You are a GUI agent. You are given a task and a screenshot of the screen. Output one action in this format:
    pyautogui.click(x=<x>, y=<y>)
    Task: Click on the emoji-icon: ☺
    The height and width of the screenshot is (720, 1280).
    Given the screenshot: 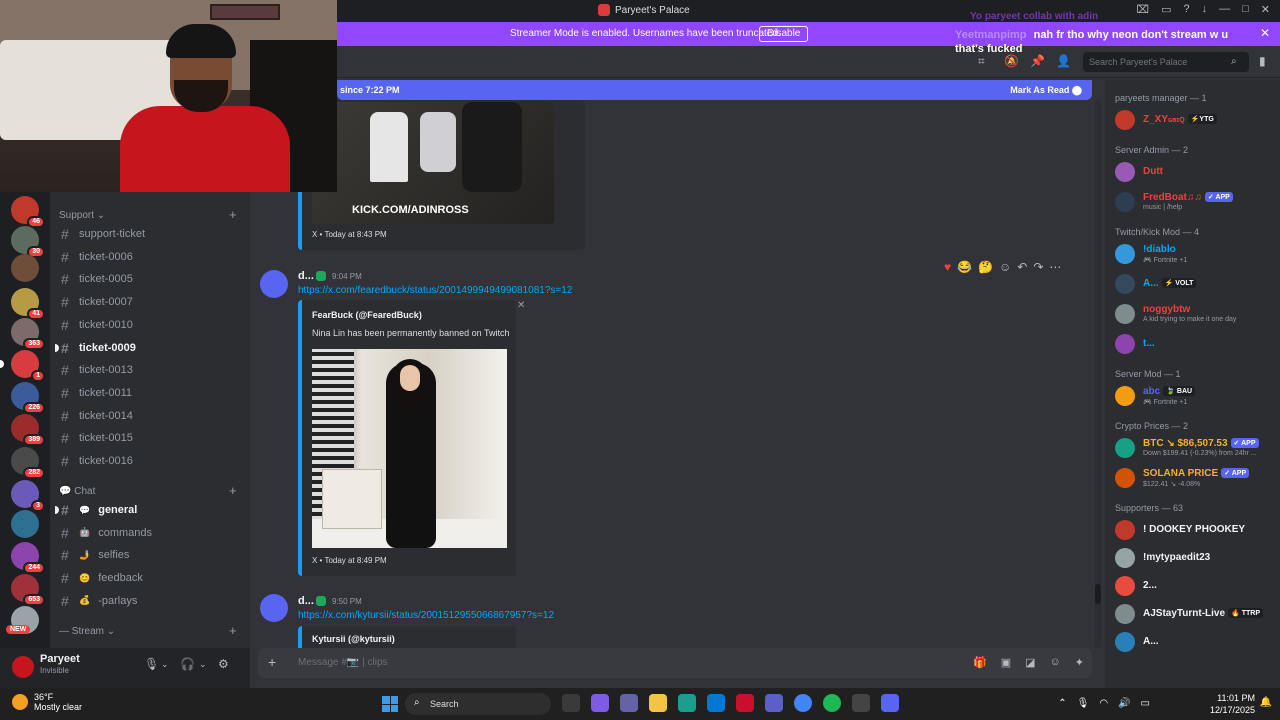 What is the action you would take?
    pyautogui.click(x=1055, y=662)
    